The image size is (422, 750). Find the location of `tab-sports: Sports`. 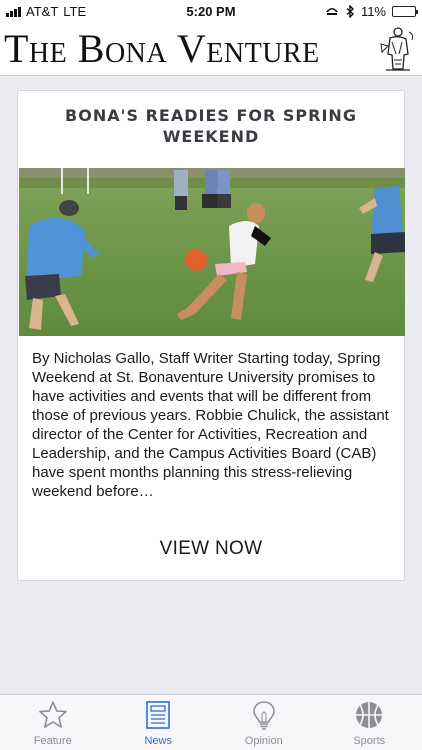

tab-sports: Sports is located at coordinates (369, 722).